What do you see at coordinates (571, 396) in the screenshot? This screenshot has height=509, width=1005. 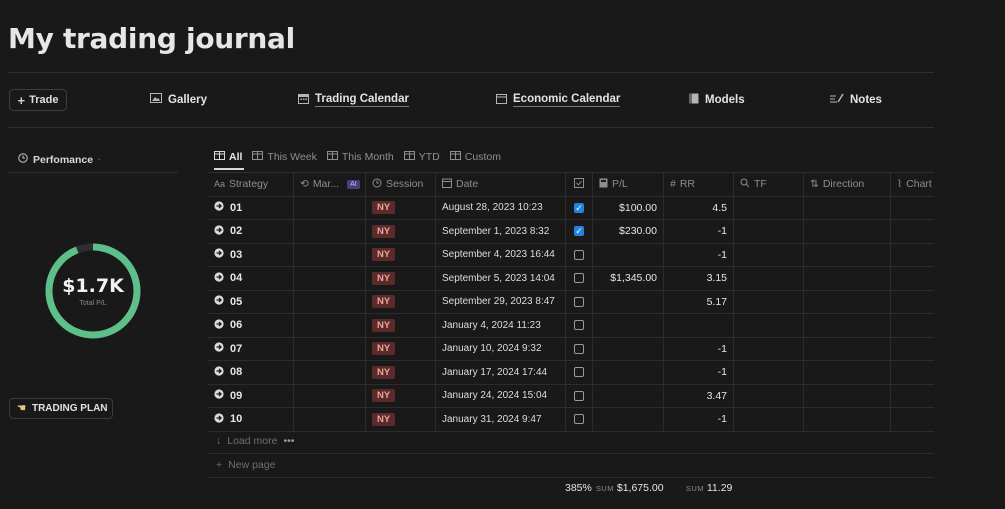 I see `table-row: 09 NY January 24, 2024 15:04 3.47` at bounding box center [571, 396].